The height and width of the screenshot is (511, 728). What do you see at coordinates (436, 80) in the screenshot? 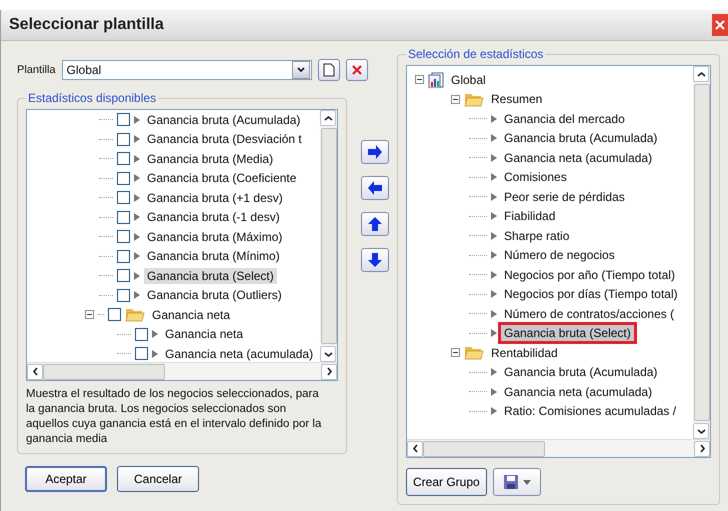
I see `chart-document-icon` at bounding box center [436, 80].